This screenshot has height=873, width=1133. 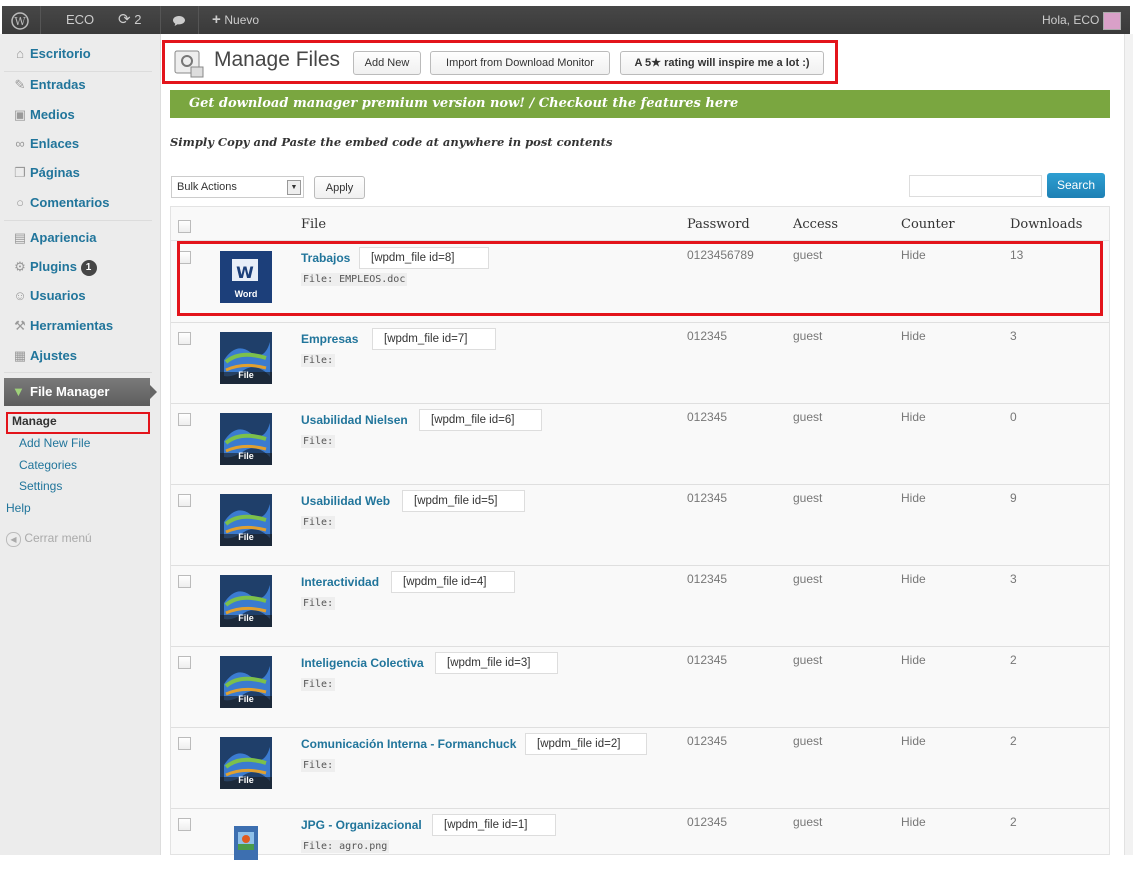 What do you see at coordinates (329, 339) in the screenshot?
I see `file-title-link: Empresas` at bounding box center [329, 339].